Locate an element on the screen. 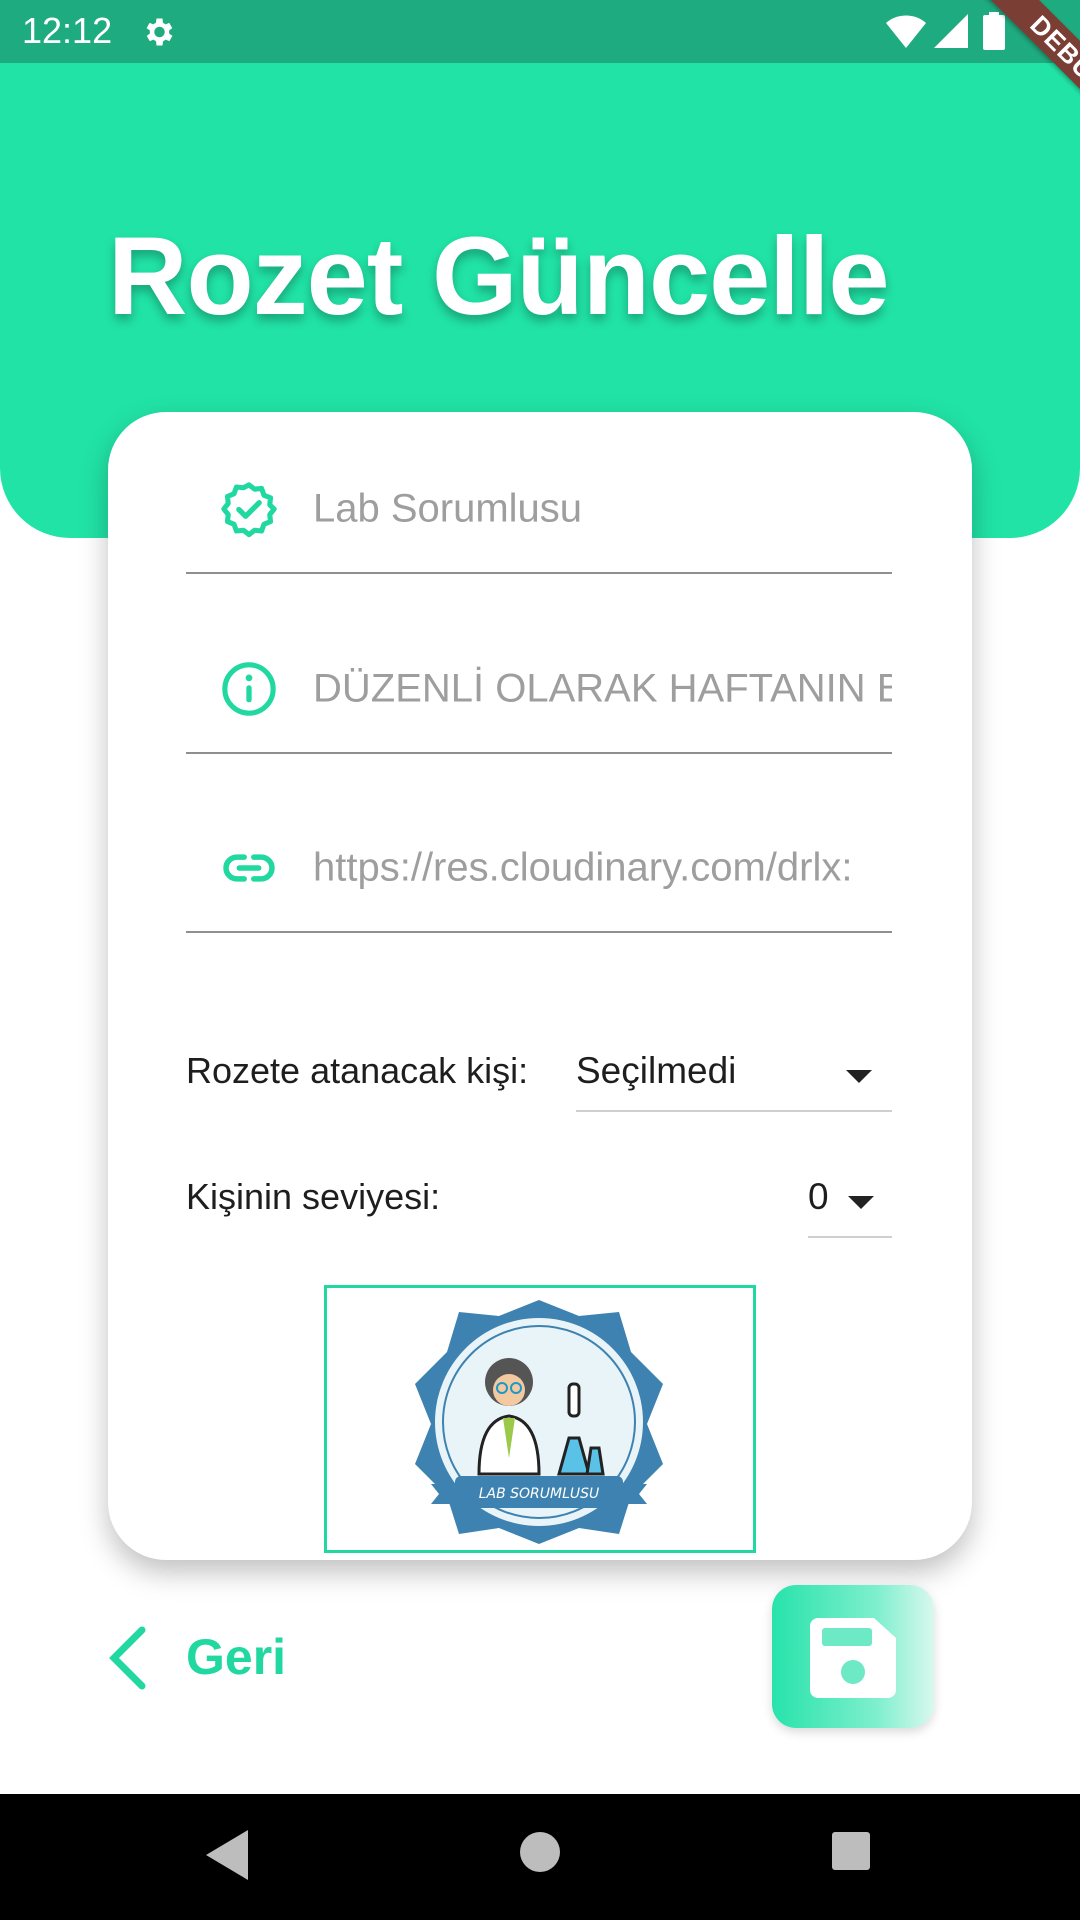  save-button is located at coordinates (853, 1656).